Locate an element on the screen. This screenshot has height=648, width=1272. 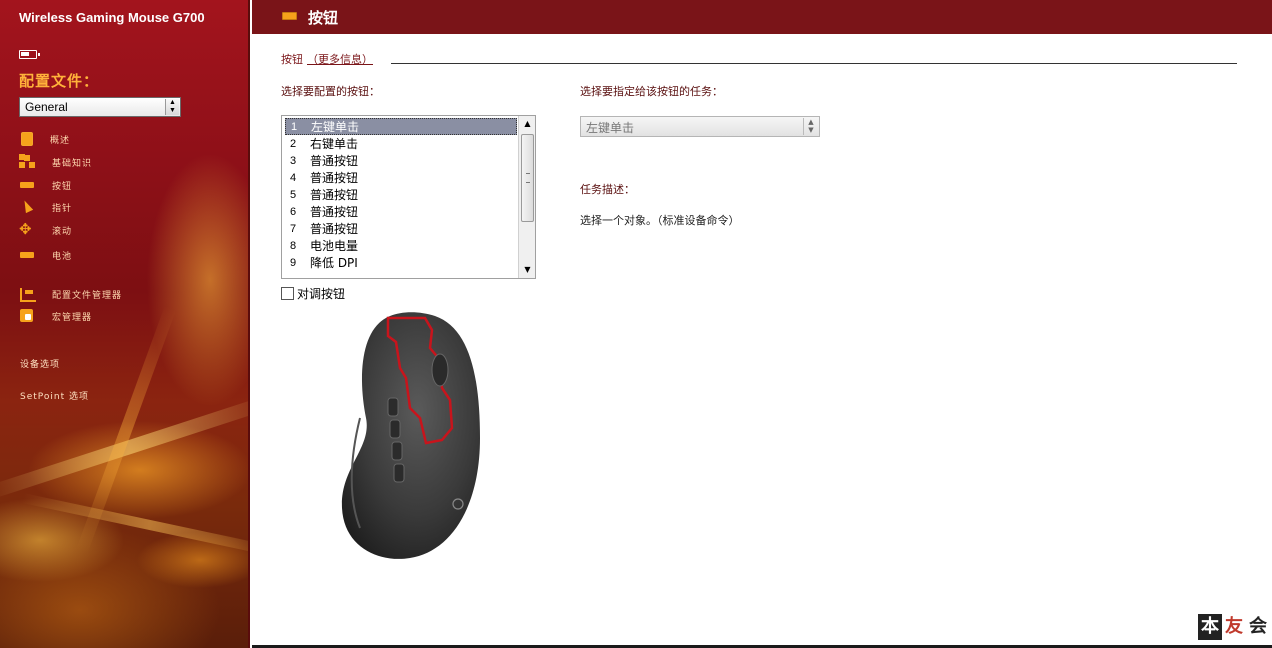
battery-status-icon is located at coordinates (29, 54).